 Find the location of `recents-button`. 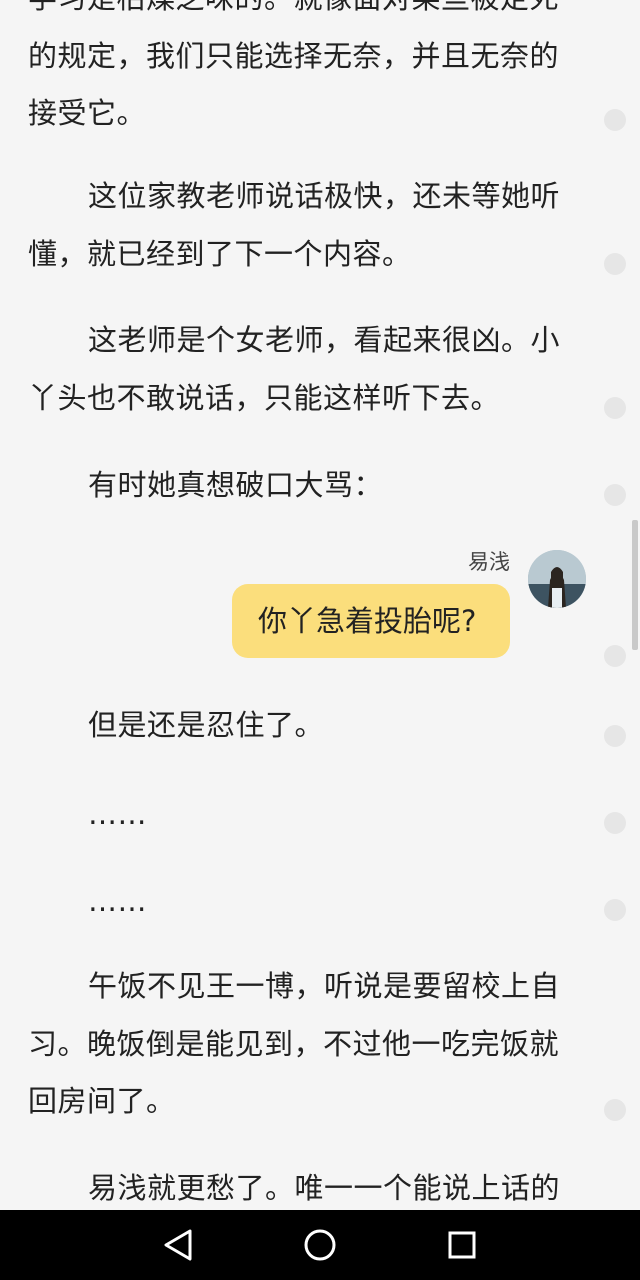

recents-button is located at coordinates (462, 1245).